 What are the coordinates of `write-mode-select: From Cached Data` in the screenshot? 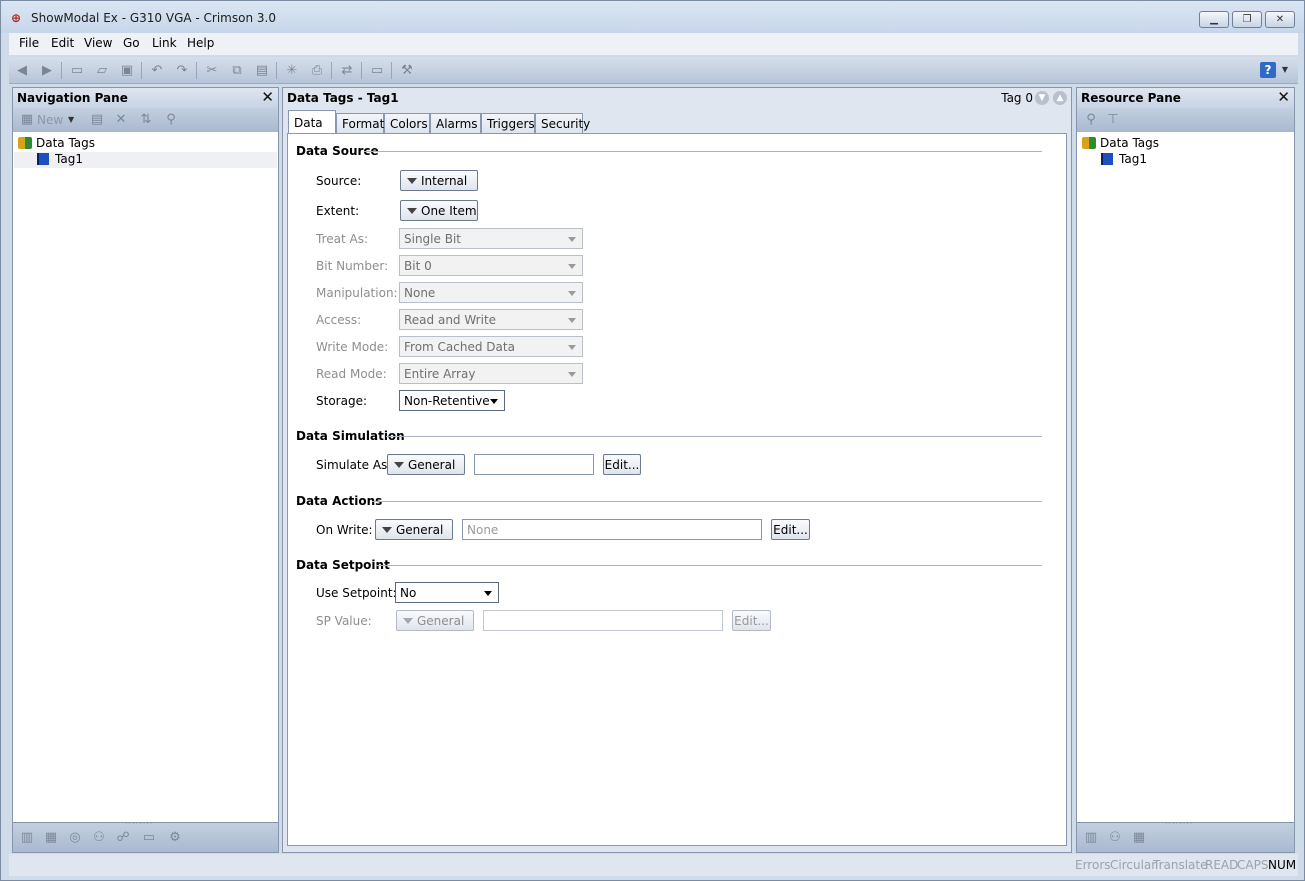 It's located at (491, 346).